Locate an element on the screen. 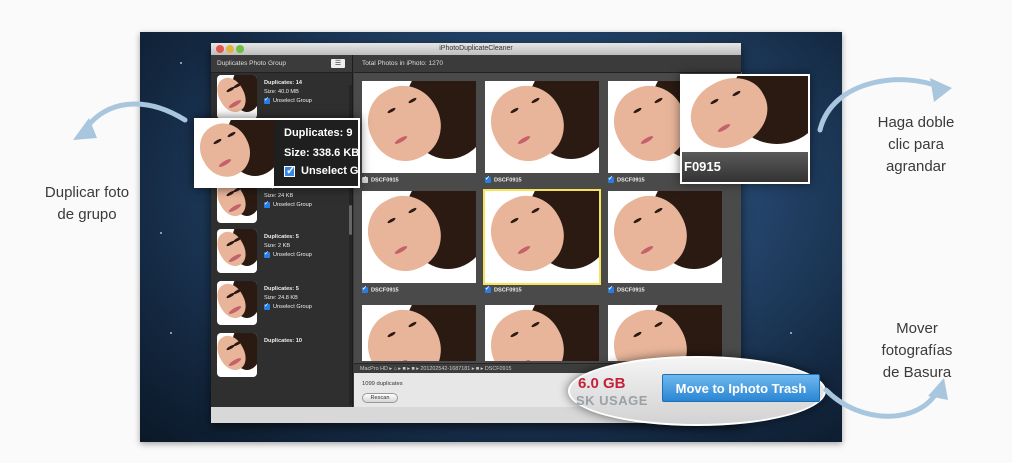 Image resolution: width=1012 pixels, height=463 pixels. group-info: Duplicates: 10 is located at coordinates (283, 341).